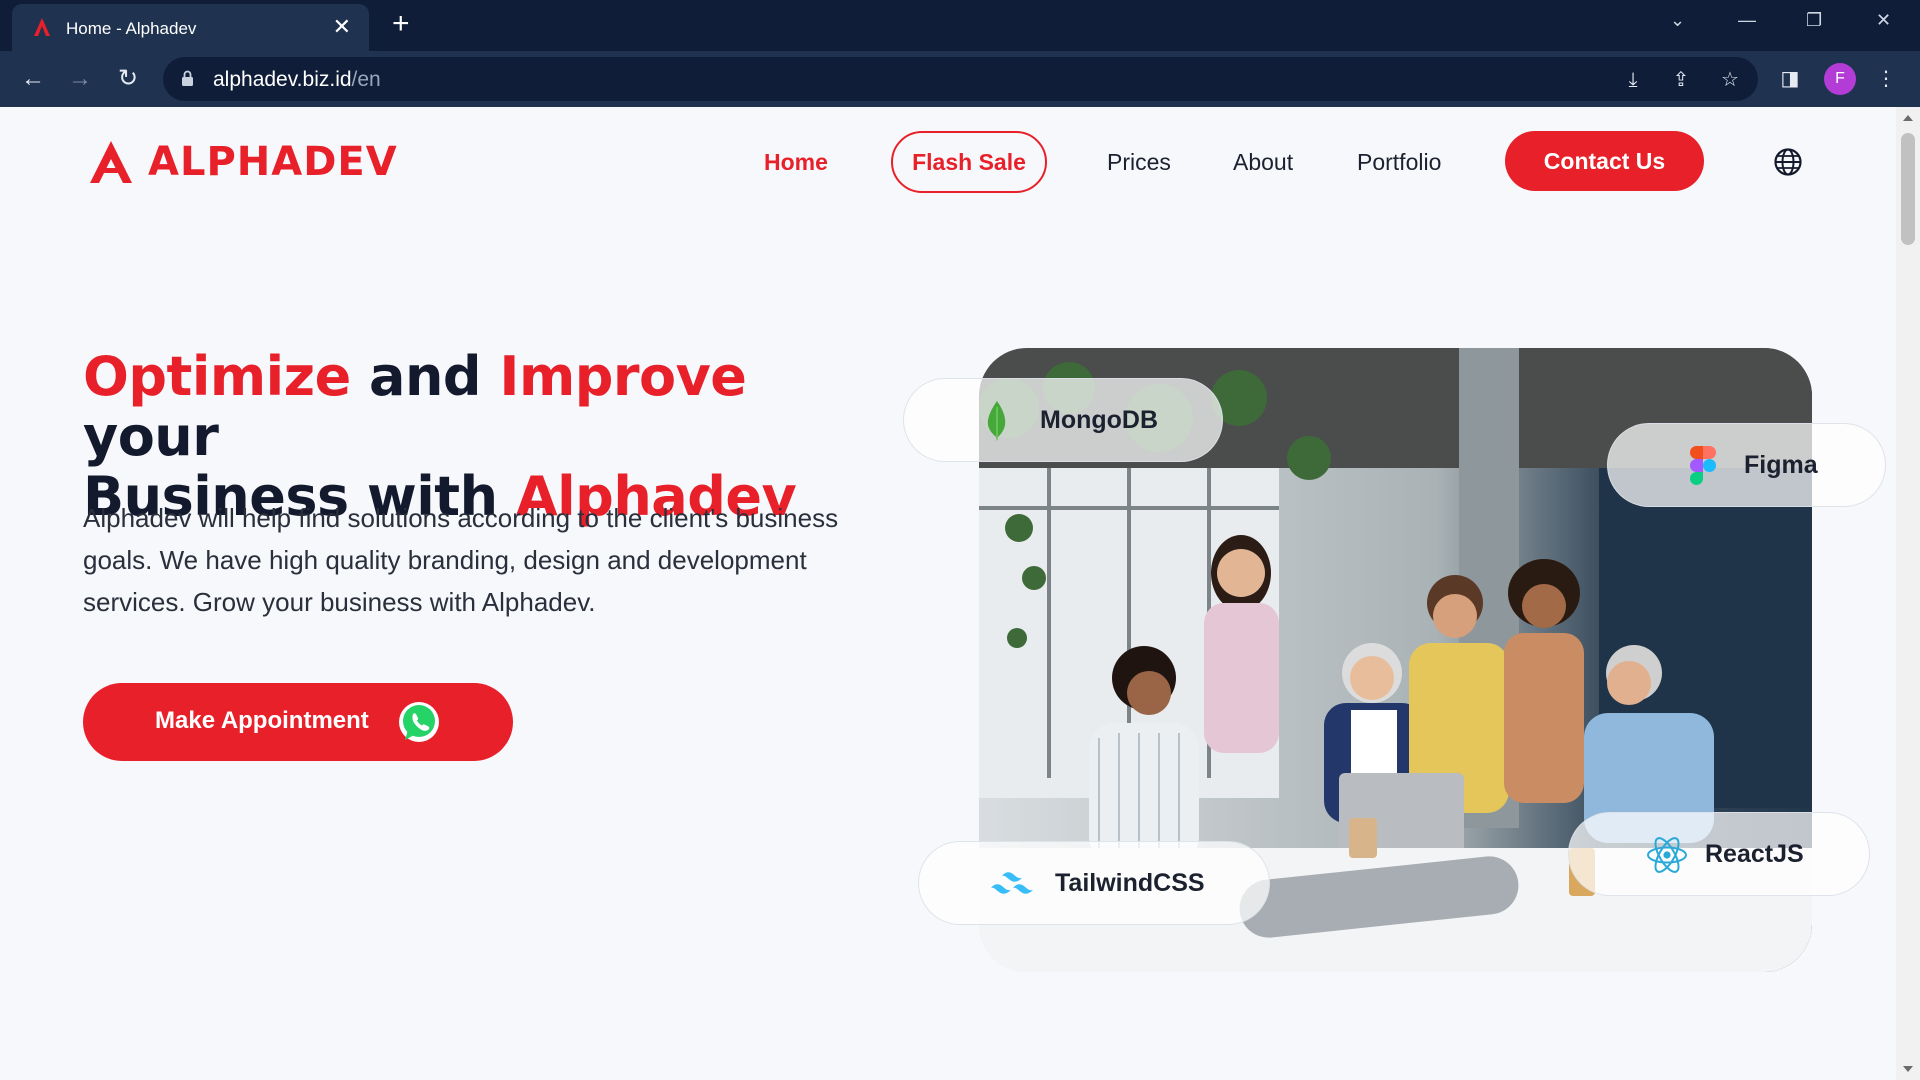 The height and width of the screenshot is (1080, 1920). What do you see at coordinates (151, 436) in the screenshot?
I see `headline-word-your: your` at bounding box center [151, 436].